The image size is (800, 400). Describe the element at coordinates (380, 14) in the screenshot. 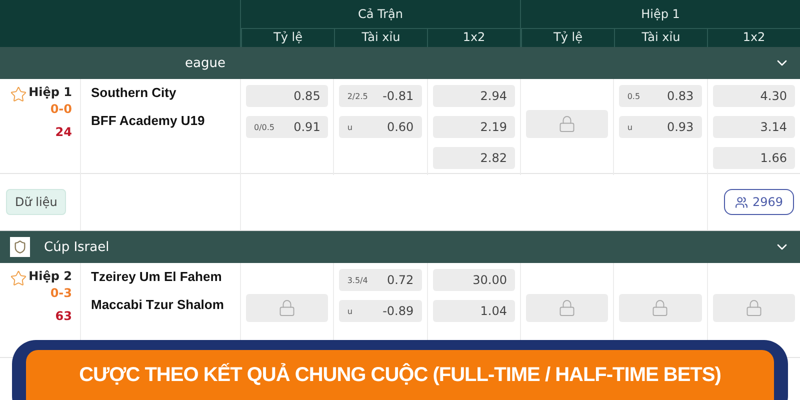

I see `column-group-header: Cả Trận` at that location.